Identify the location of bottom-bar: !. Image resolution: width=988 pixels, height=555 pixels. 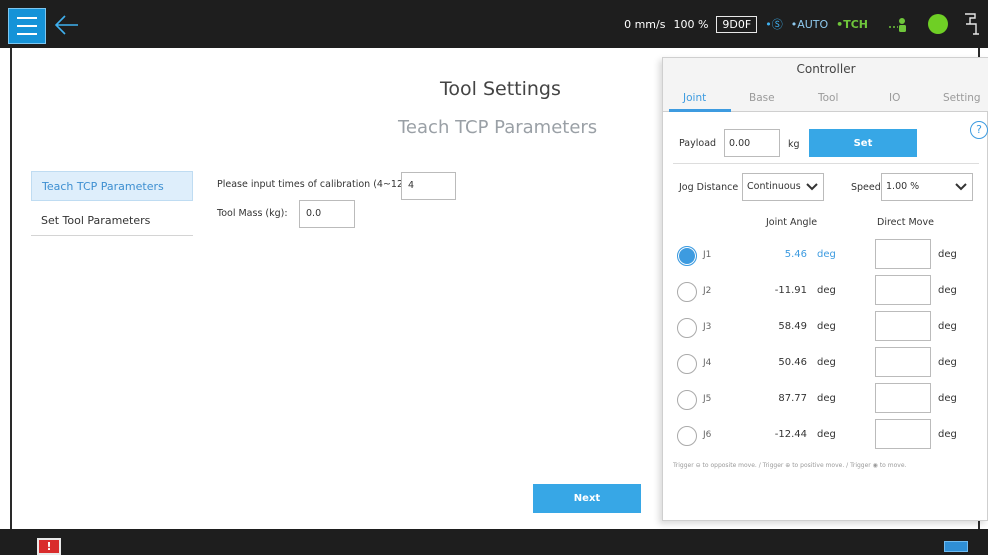
(494, 542).